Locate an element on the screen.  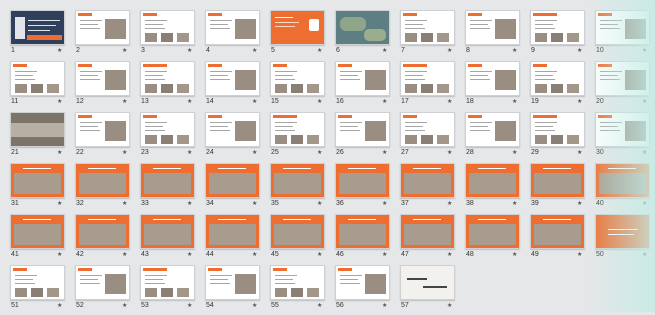
slide-thumbnail: 41 ★ is located at coordinates (41, 239).